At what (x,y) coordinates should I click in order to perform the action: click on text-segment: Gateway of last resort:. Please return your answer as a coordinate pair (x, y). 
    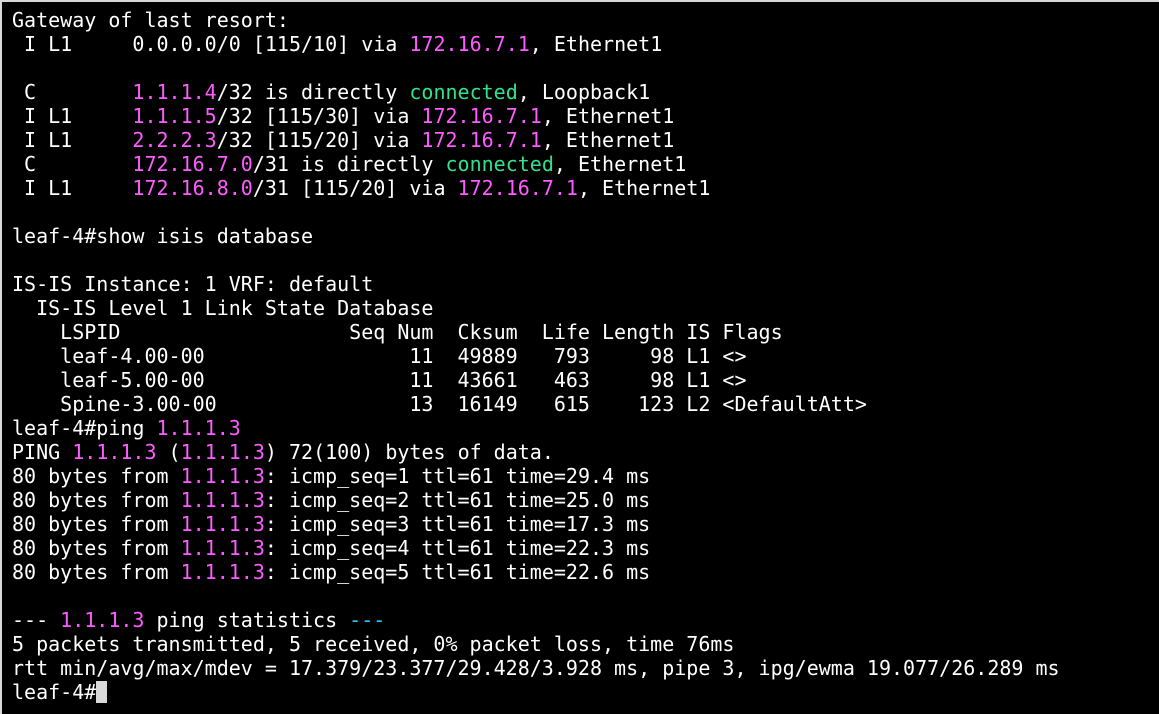
    Looking at the image, I should click on (150, 20).